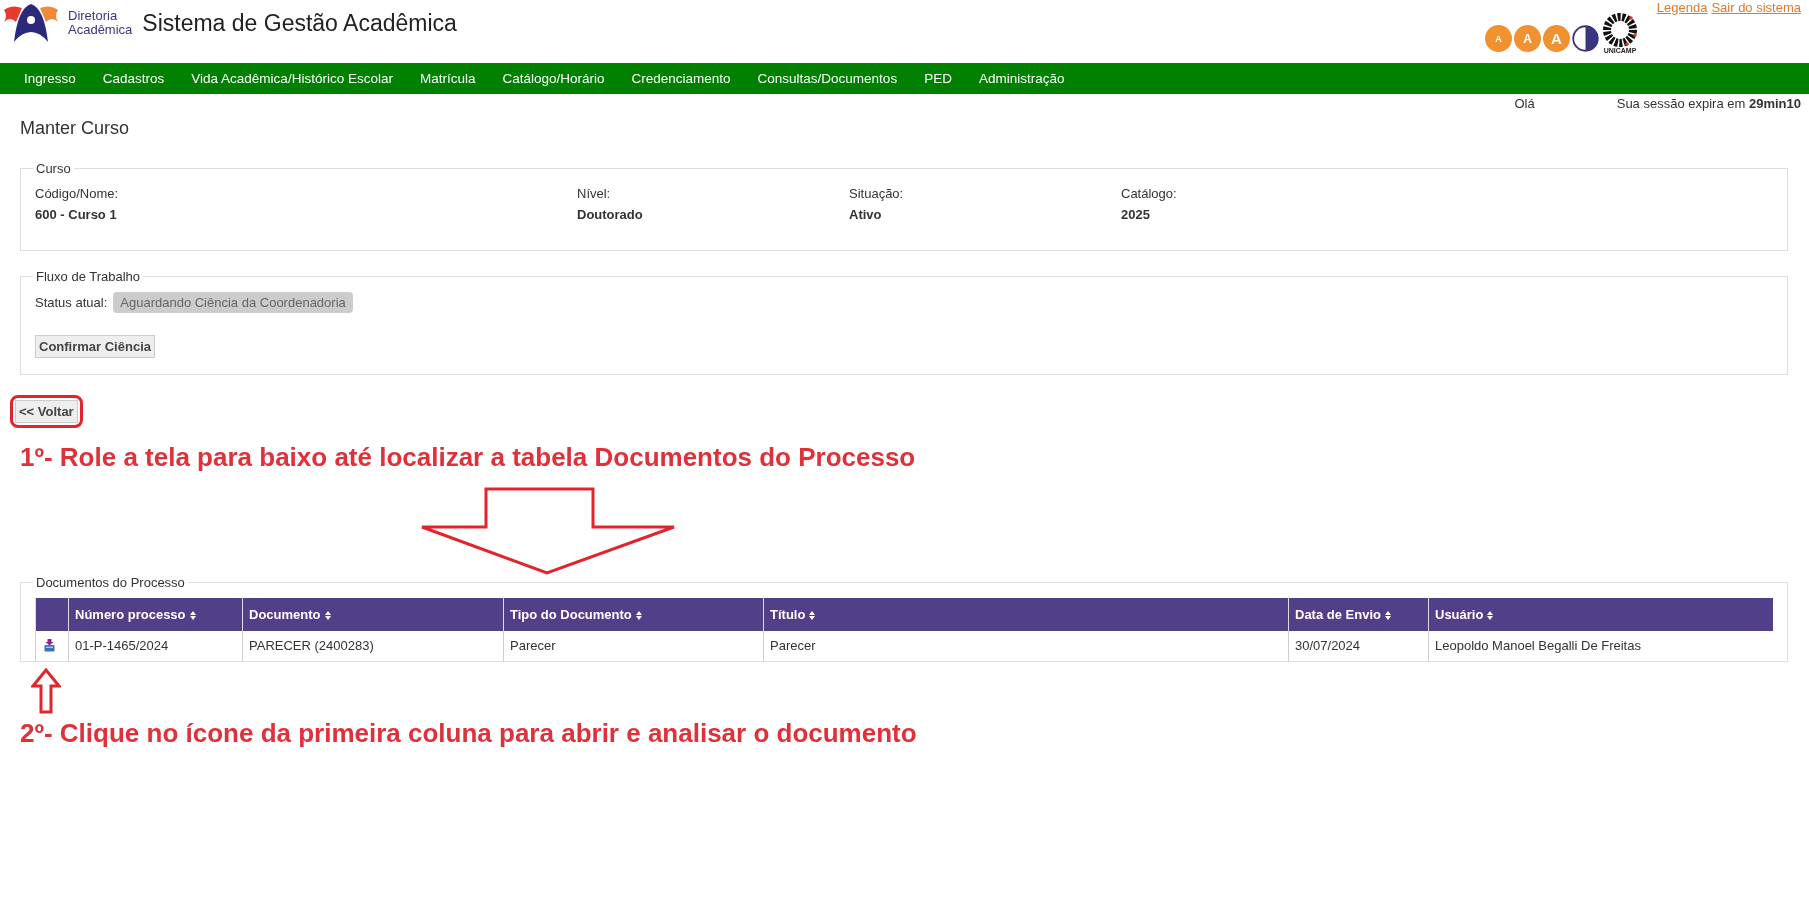 This screenshot has width=1809, height=901. What do you see at coordinates (1026, 614) in the screenshot?
I see `column-header: Título` at bounding box center [1026, 614].